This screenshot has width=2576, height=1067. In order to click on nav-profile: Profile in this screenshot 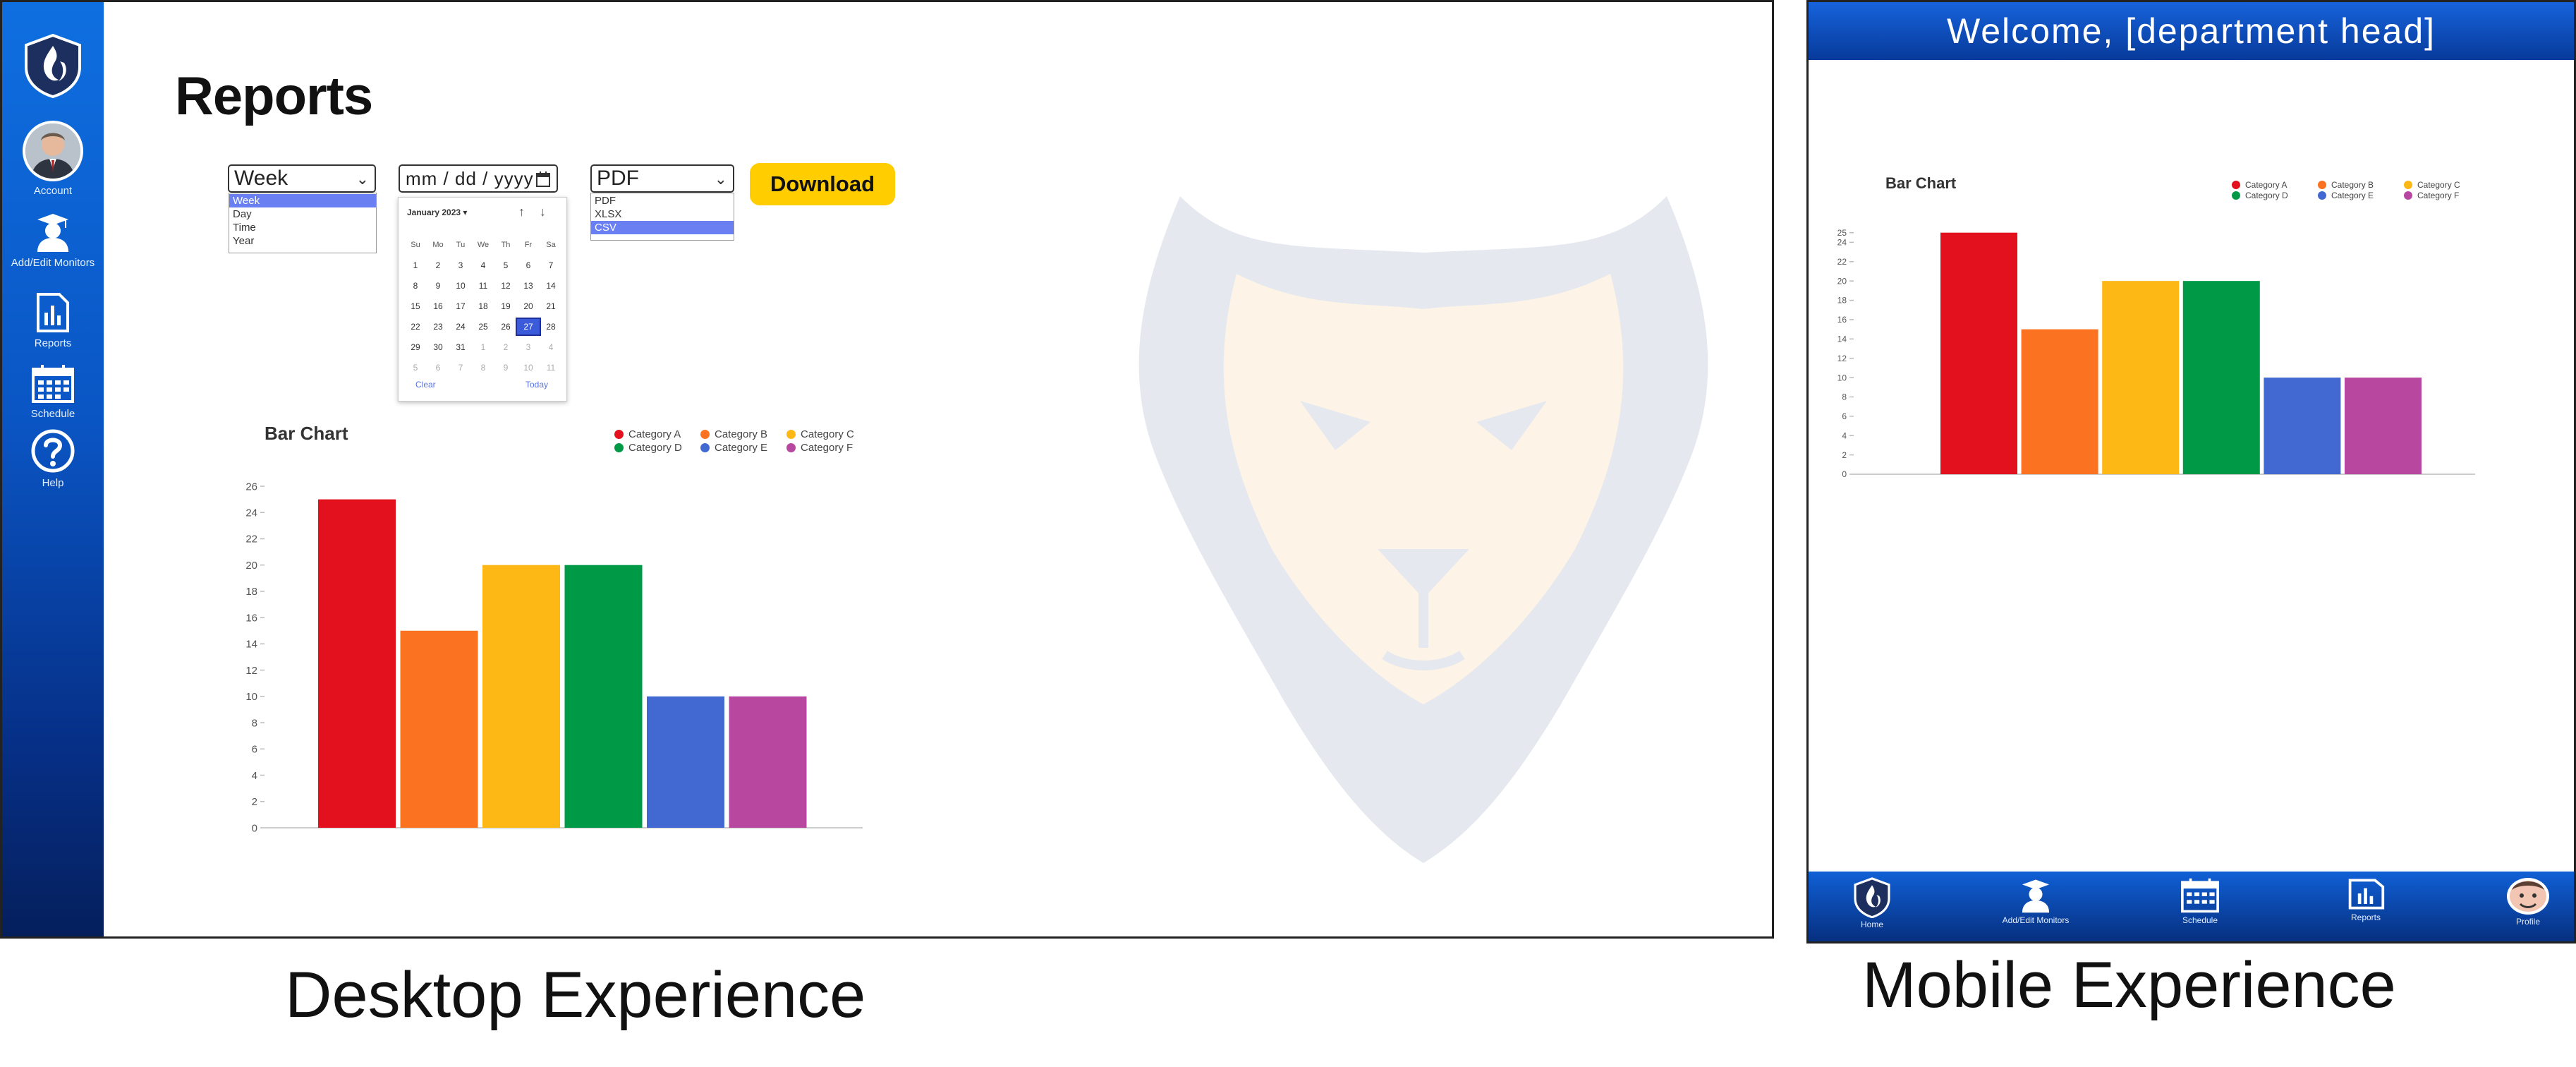, I will do `click(2528, 901)`.